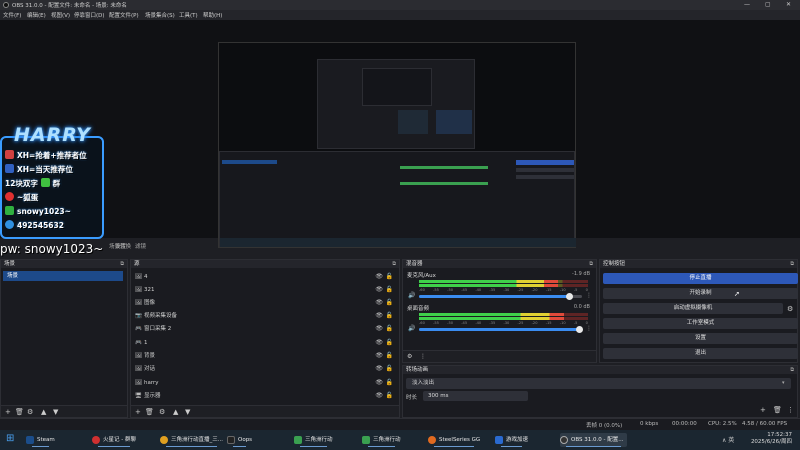  What do you see at coordinates (464, 323) in the screenshot?
I see `tick-label: -45` at bounding box center [464, 323].